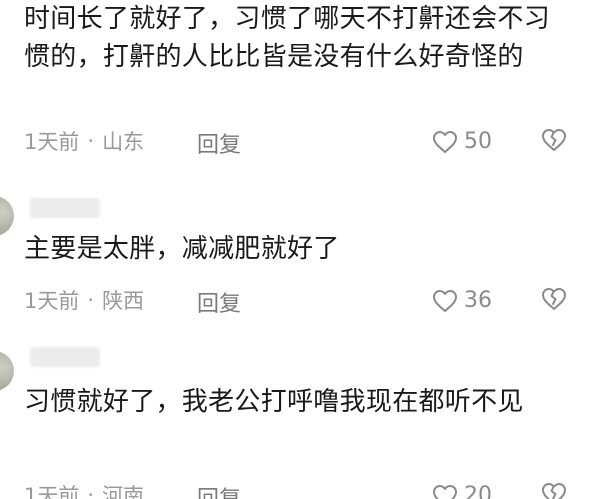 This screenshot has width=600, height=499. Describe the element at coordinates (478, 141) in the screenshot. I see `like-count: 50` at that location.